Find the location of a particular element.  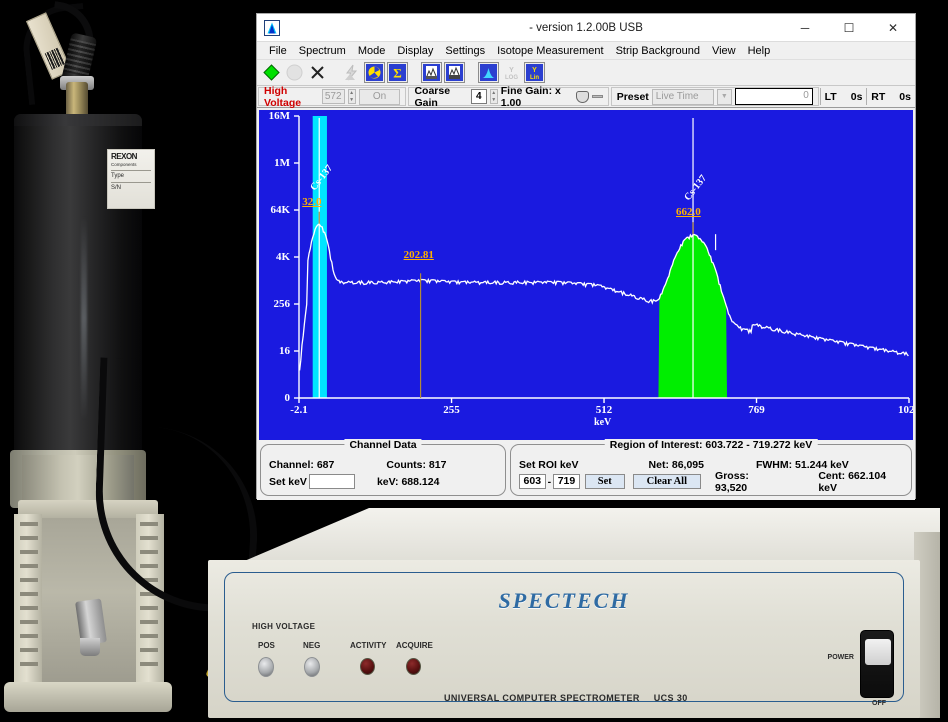

channel-row-2: Set keV keV: 688.124 is located at coordinates (383, 481).